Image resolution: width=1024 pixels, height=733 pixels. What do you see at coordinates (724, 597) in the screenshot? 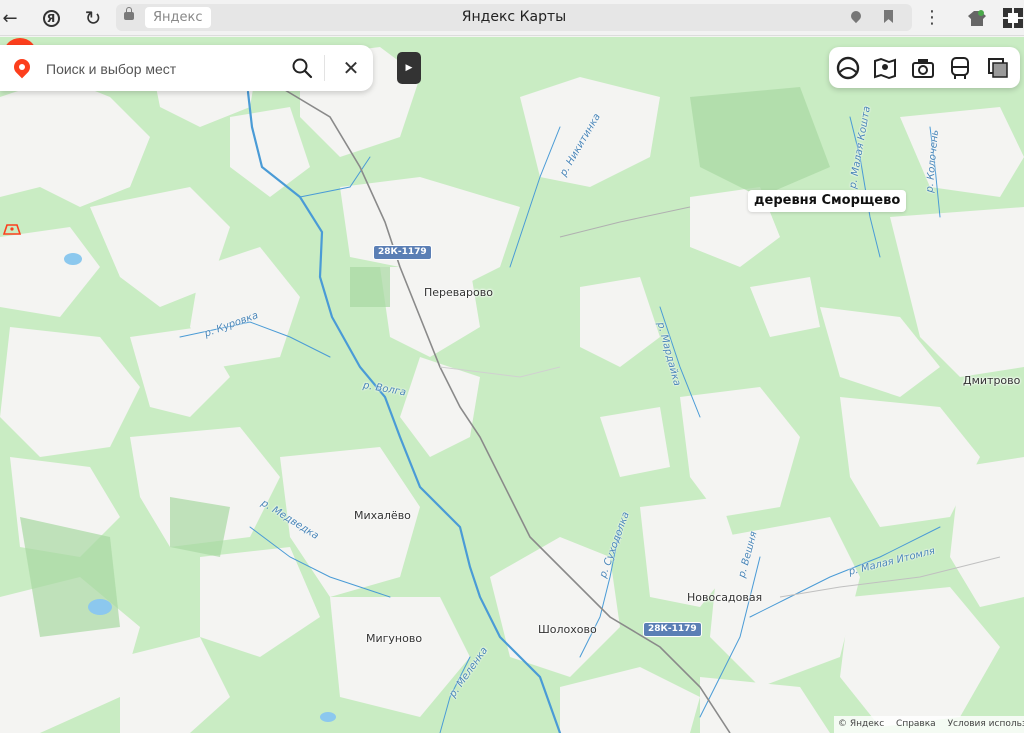
I see `settlement-label: Новосадовая` at bounding box center [724, 597].